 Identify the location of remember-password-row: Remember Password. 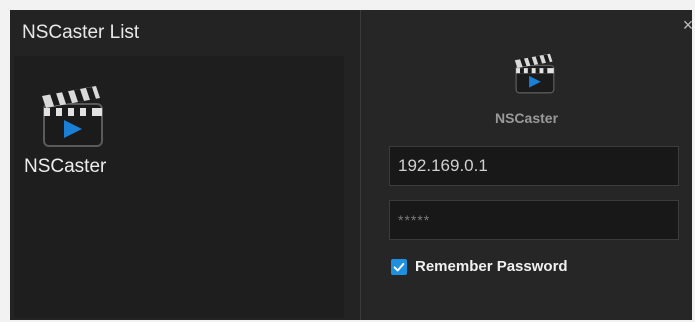
(479, 266).